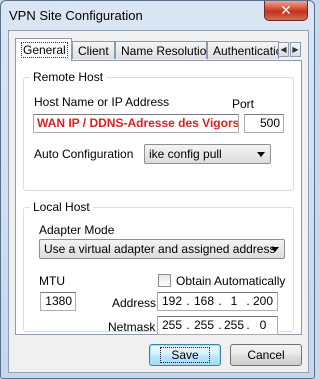 This screenshot has width=320, height=379. What do you see at coordinates (234, 301) in the screenshot?
I see `address-octet-3: 1` at bounding box center [234, 301].